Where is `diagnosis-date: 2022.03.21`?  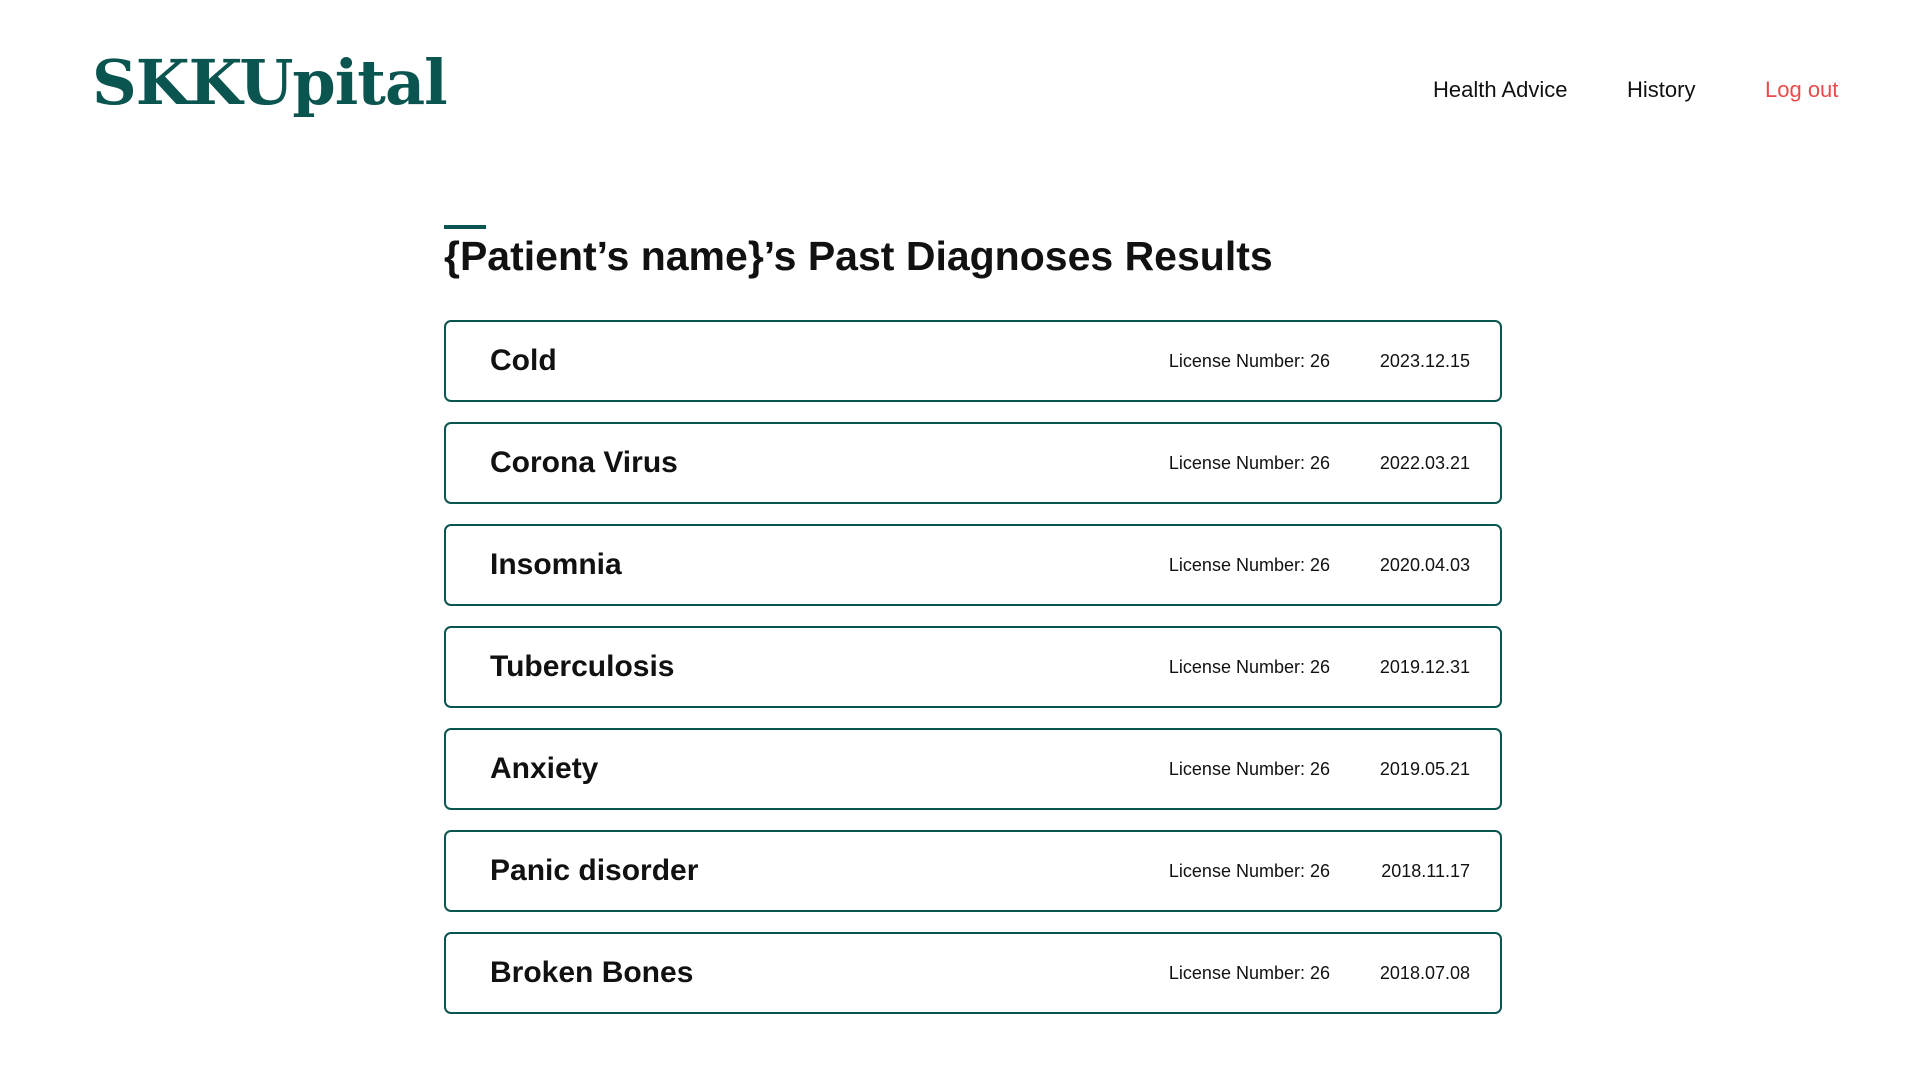 diagnosis-date: 2022.03.21 is located at coordinates (1424, 463).